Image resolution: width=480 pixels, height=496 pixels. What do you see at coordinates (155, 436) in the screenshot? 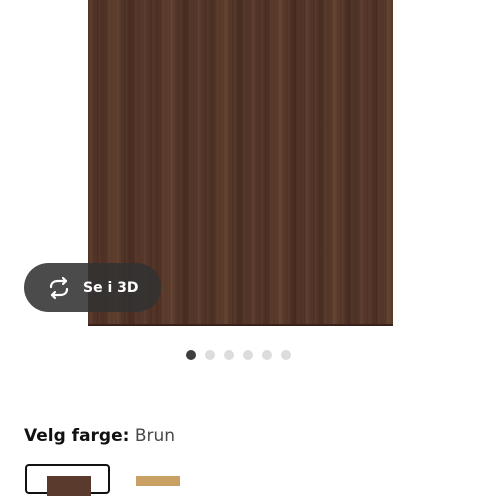
I see `selected-color-value: Brun` at bounding box center [155, 436].